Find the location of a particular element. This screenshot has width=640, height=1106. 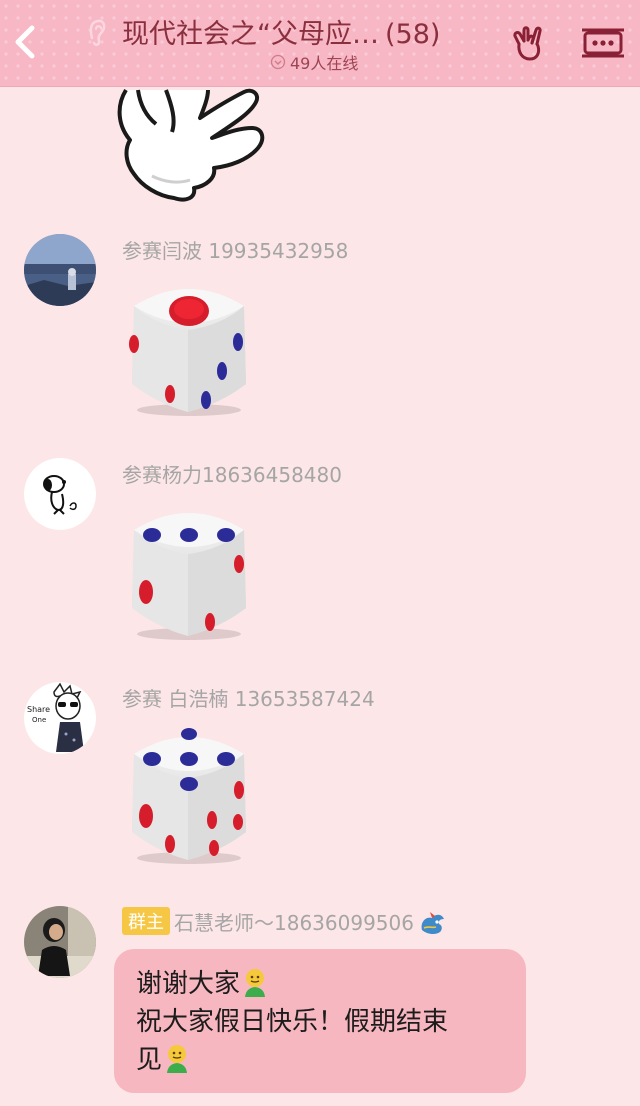

message-line-3: 见 is located at coordinates (149, 1060).